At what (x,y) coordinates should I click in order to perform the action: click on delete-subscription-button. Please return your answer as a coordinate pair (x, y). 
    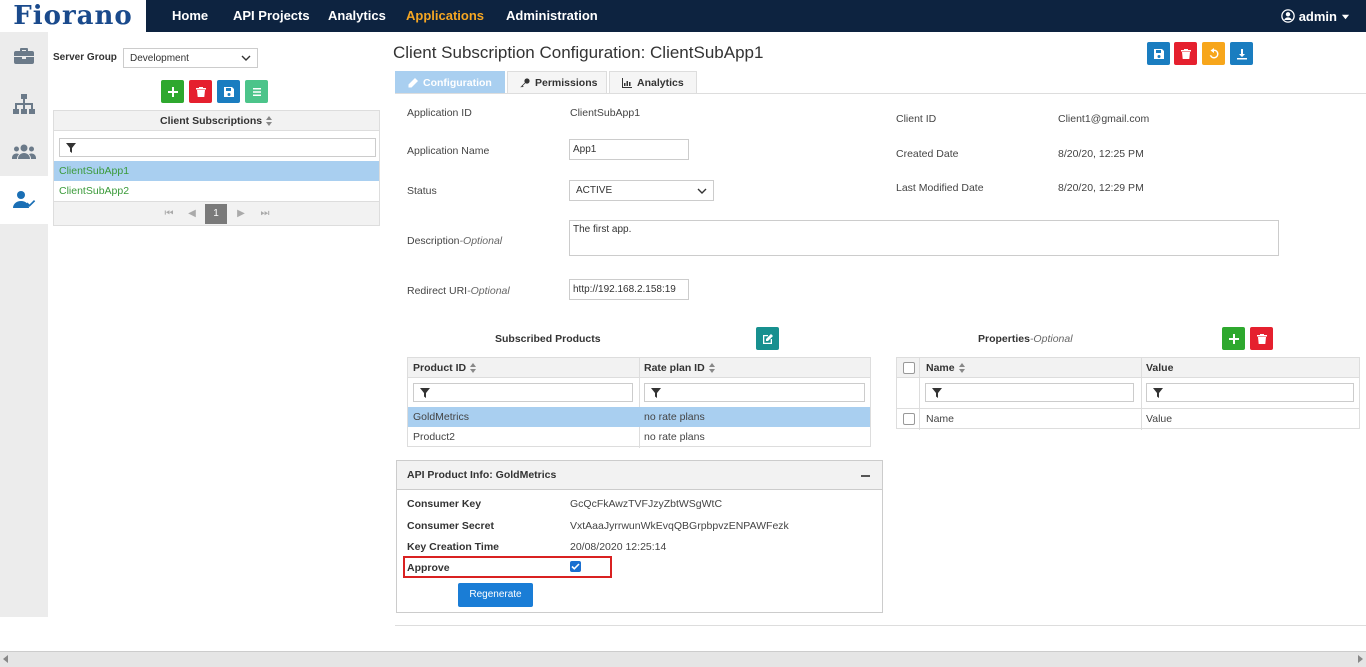
    Looking at the image, I should click on (200, 91).